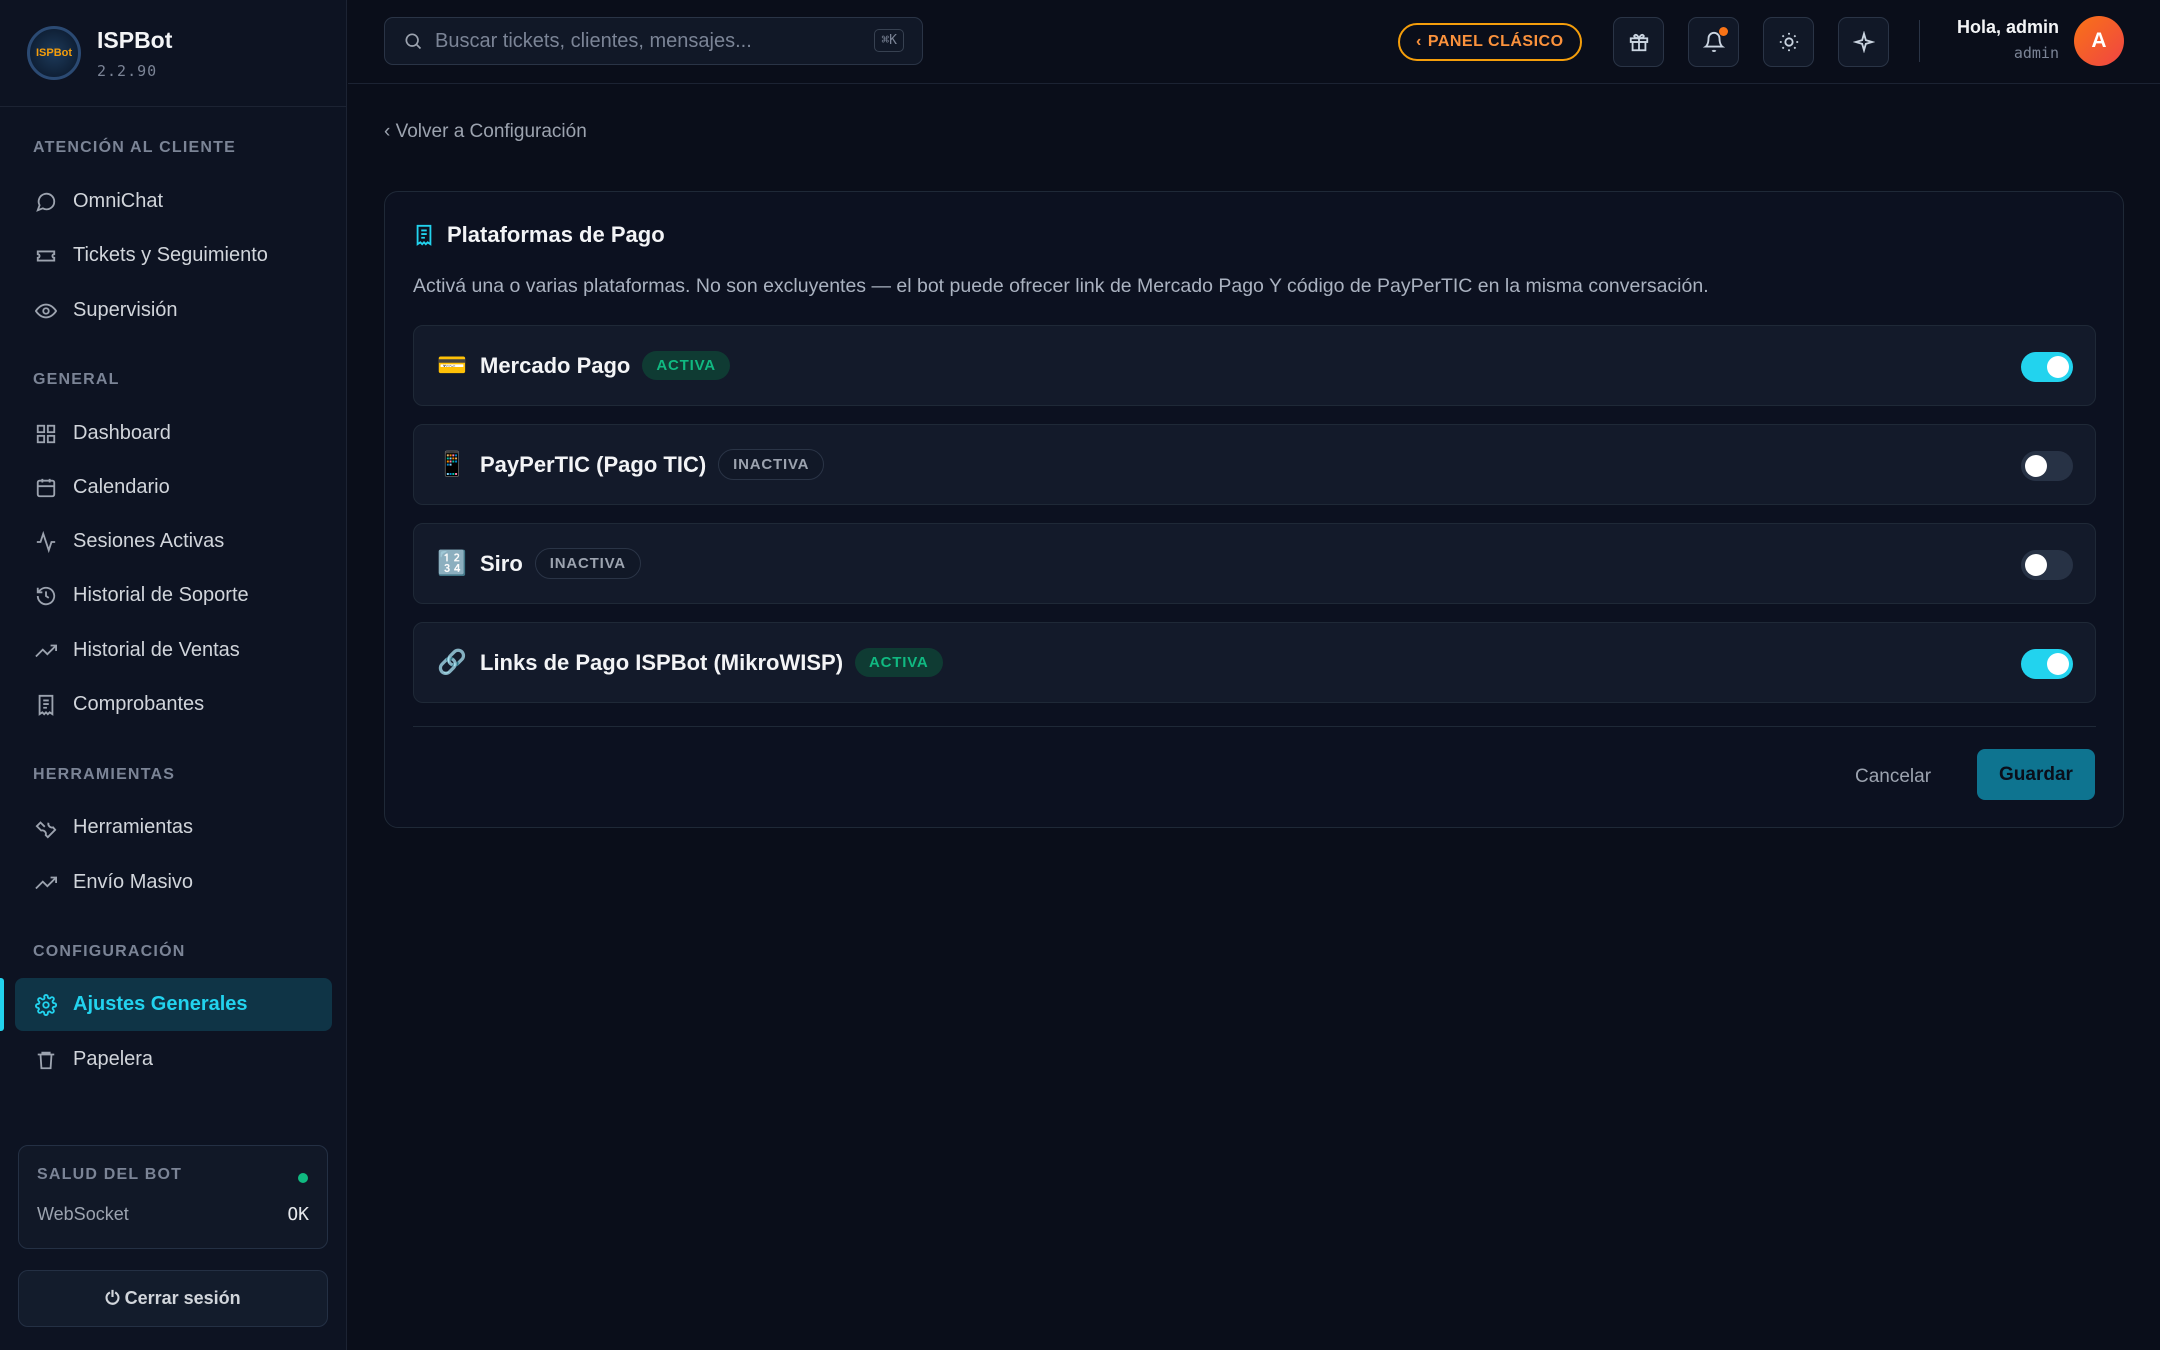 Image resolution: width=2160 pixels, height=1350 pixels. Describe the element at coordinates (113, 1059) in the screenshot. I see `sidebar-item-label: Papelera` at that location.